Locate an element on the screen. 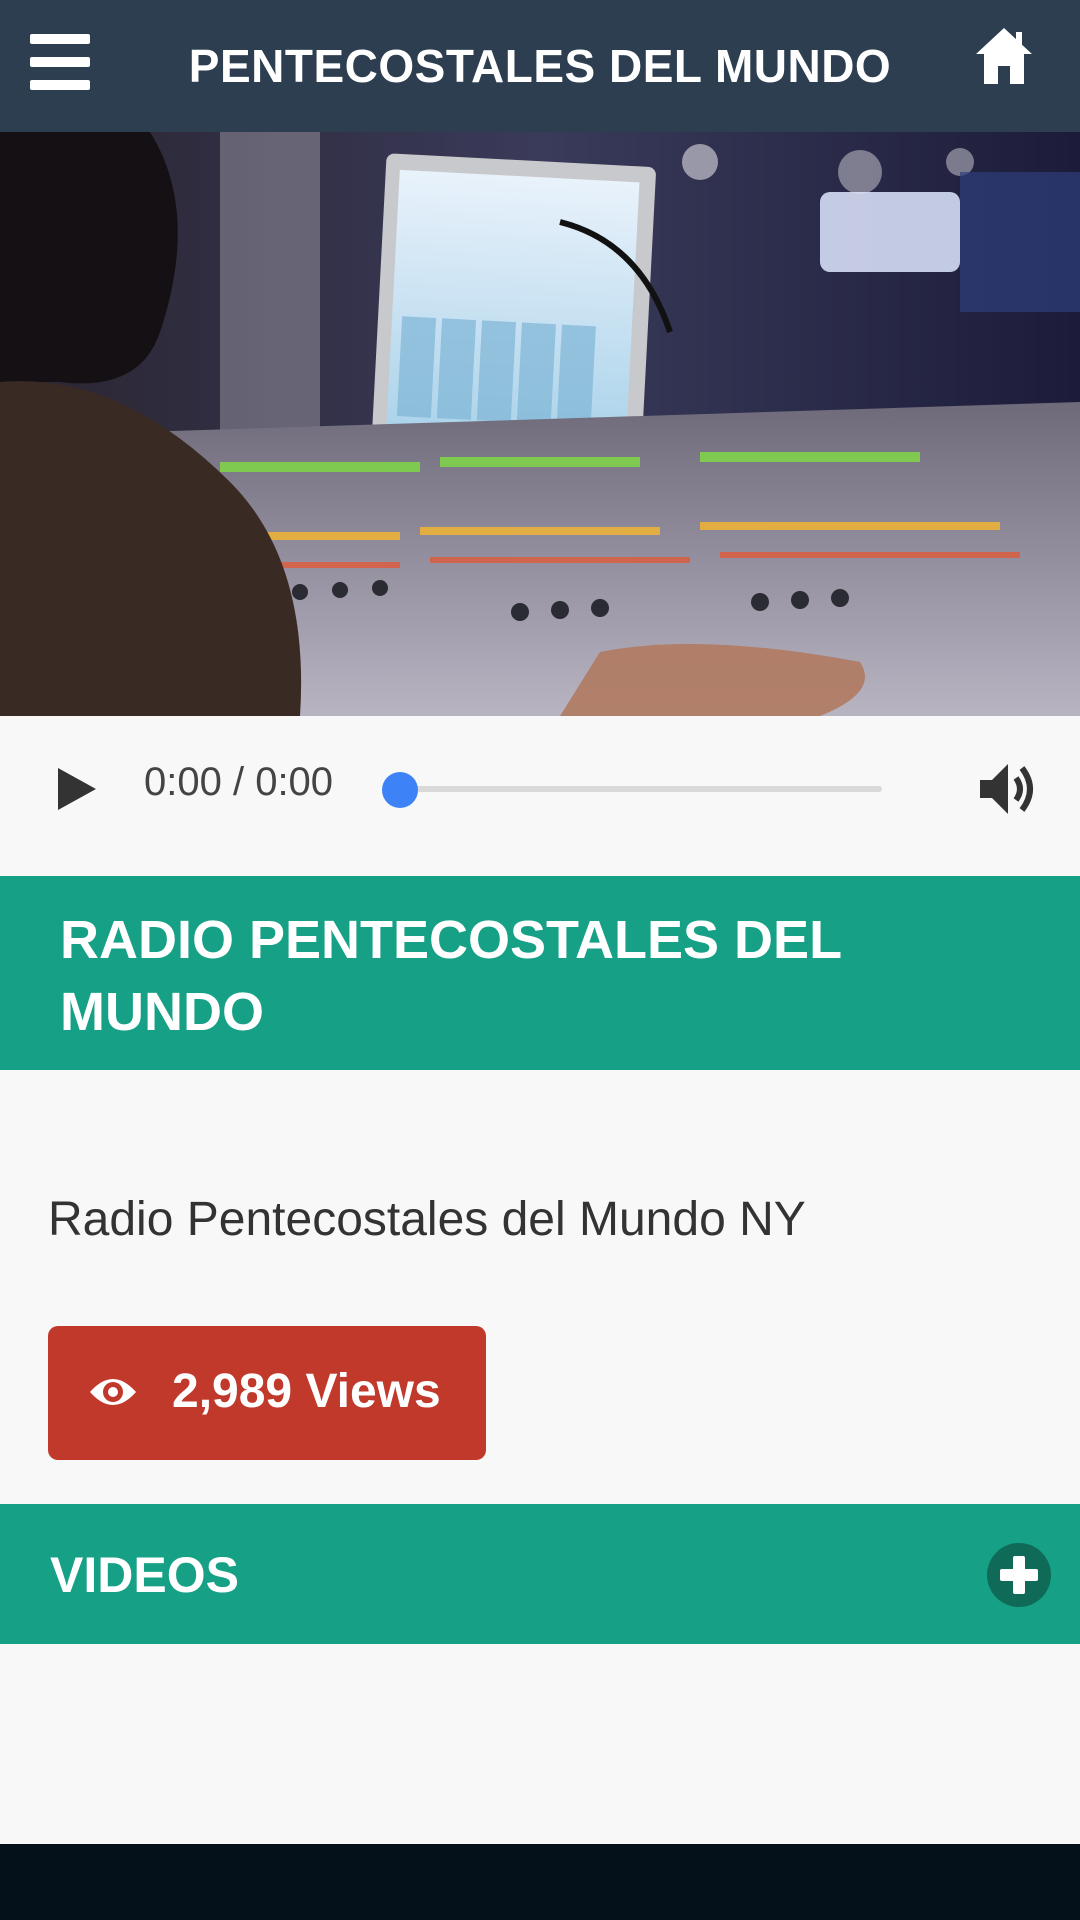 The image size is (1080, 1920). progress-thumb is located at coordinates (400, 790).